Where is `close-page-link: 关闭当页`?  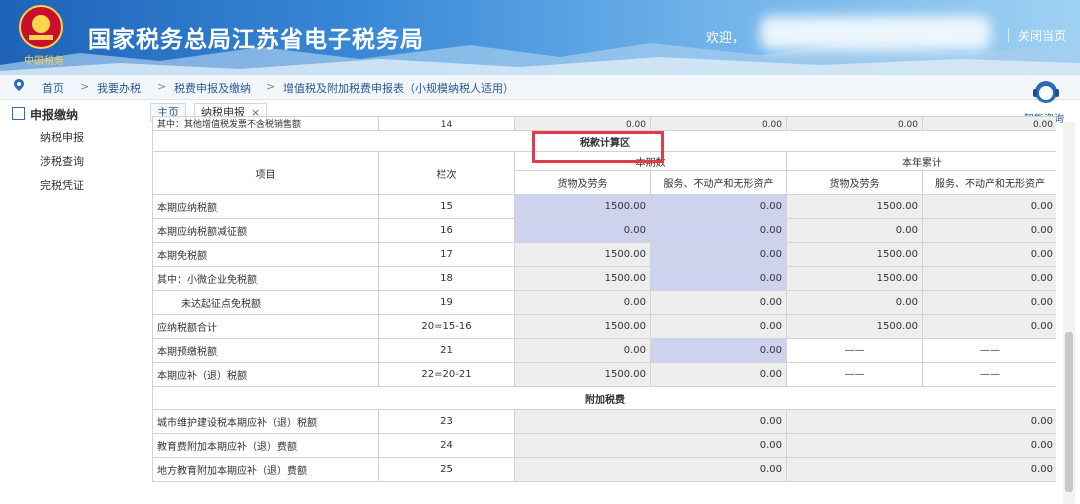
close-page-link: 关闭当页 is located at coordinates (1042, 35).